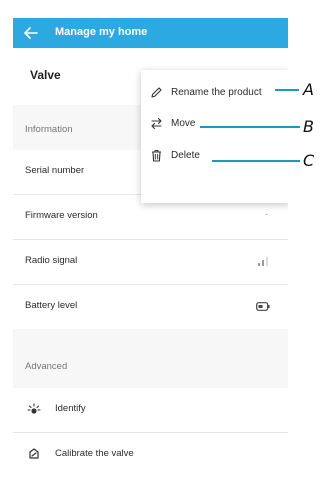  Describe the element at coordinates (308, 89) in the screenshot. I see `callout-label-a: A` at that location.